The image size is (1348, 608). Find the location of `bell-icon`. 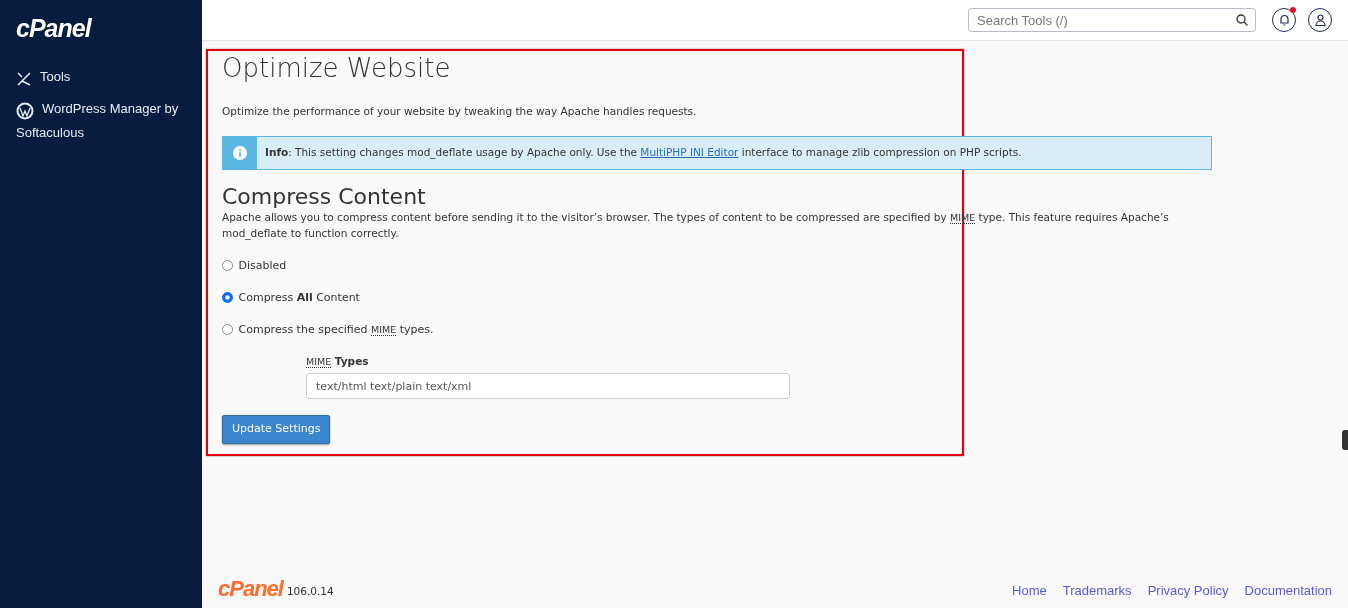

bell-icon is located at coordinates (1284, 20).